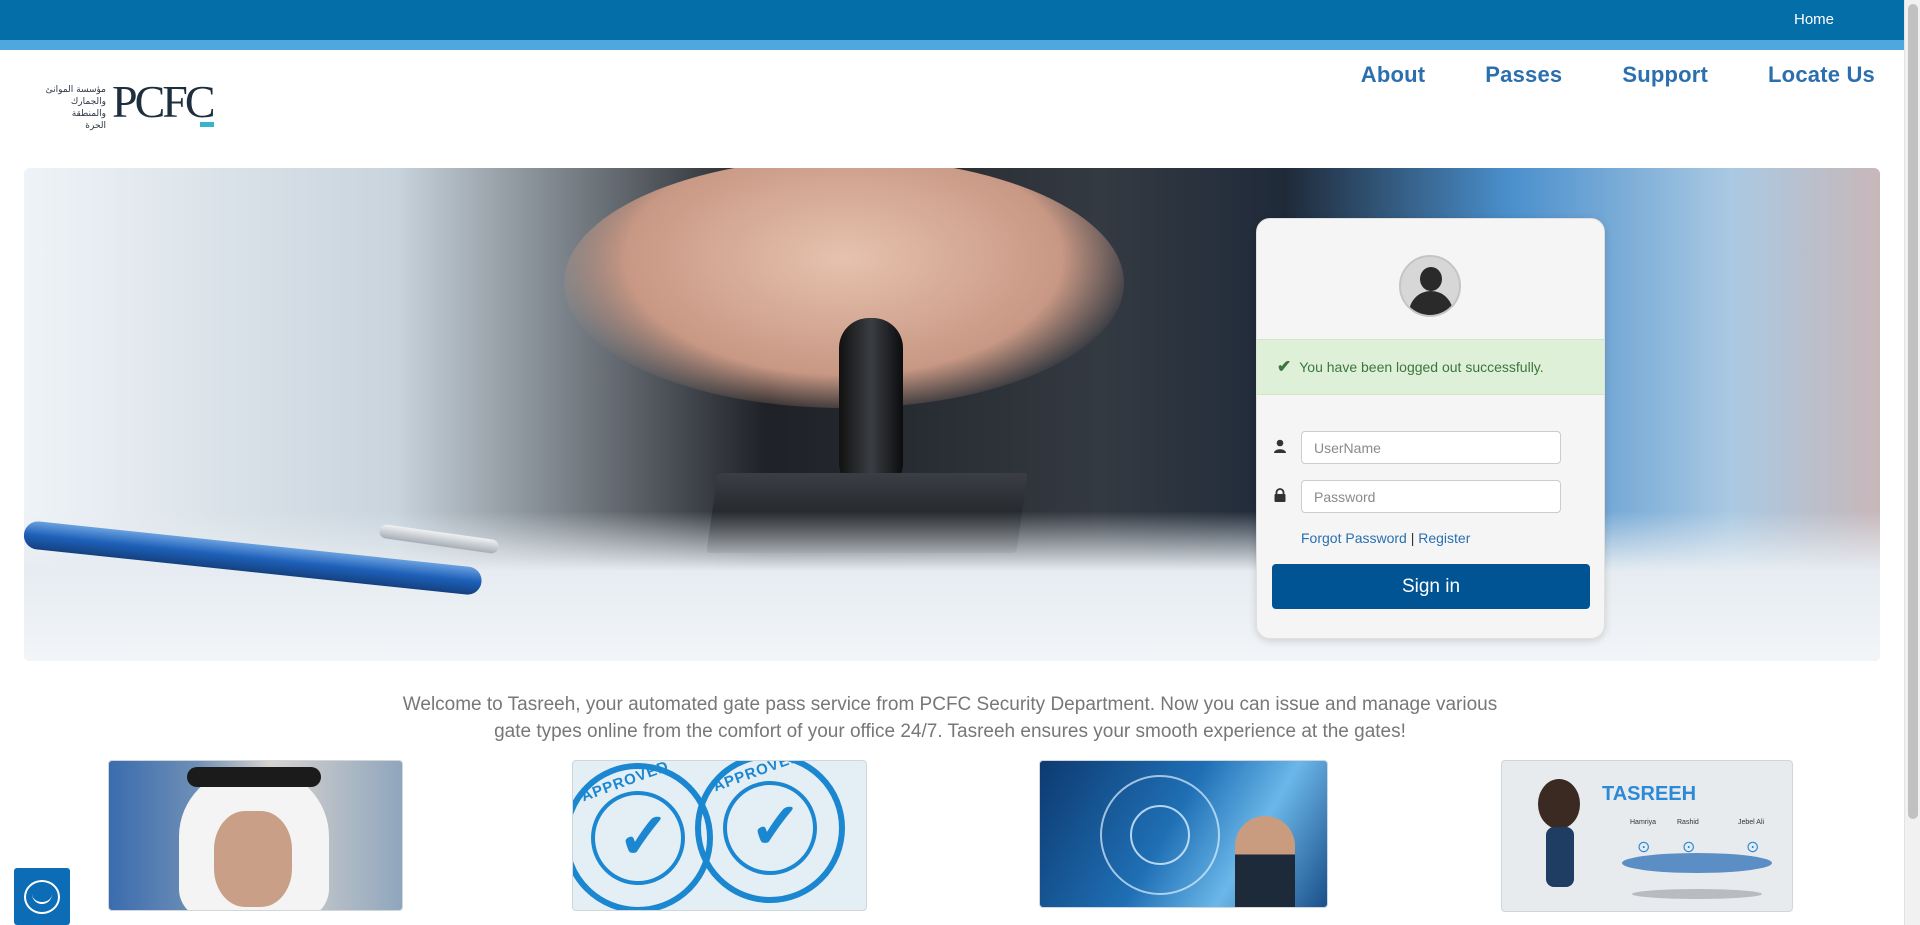 This screenshot has width=1920, height=925. I want to click on scrollbar-thumb, so click(1913, 411).